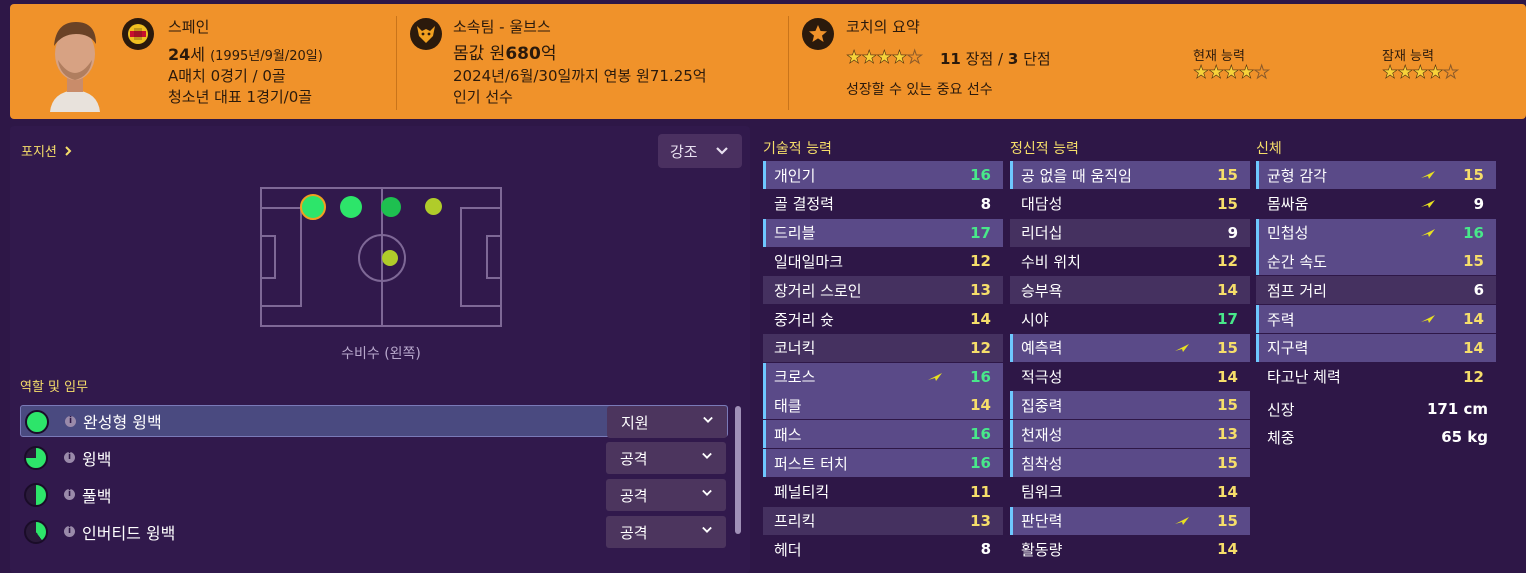  I want to click on role-row: i 윙백 공격, so click(374, 458).